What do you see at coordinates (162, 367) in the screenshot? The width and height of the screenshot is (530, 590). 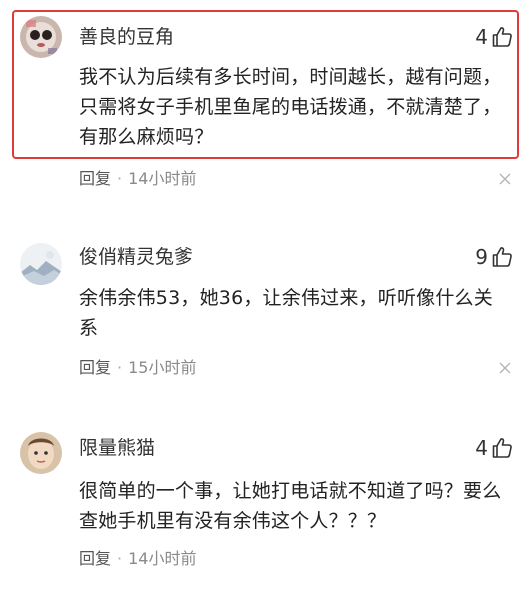 I see `timestamp: 15小时前` at bounding box center [162, 367].